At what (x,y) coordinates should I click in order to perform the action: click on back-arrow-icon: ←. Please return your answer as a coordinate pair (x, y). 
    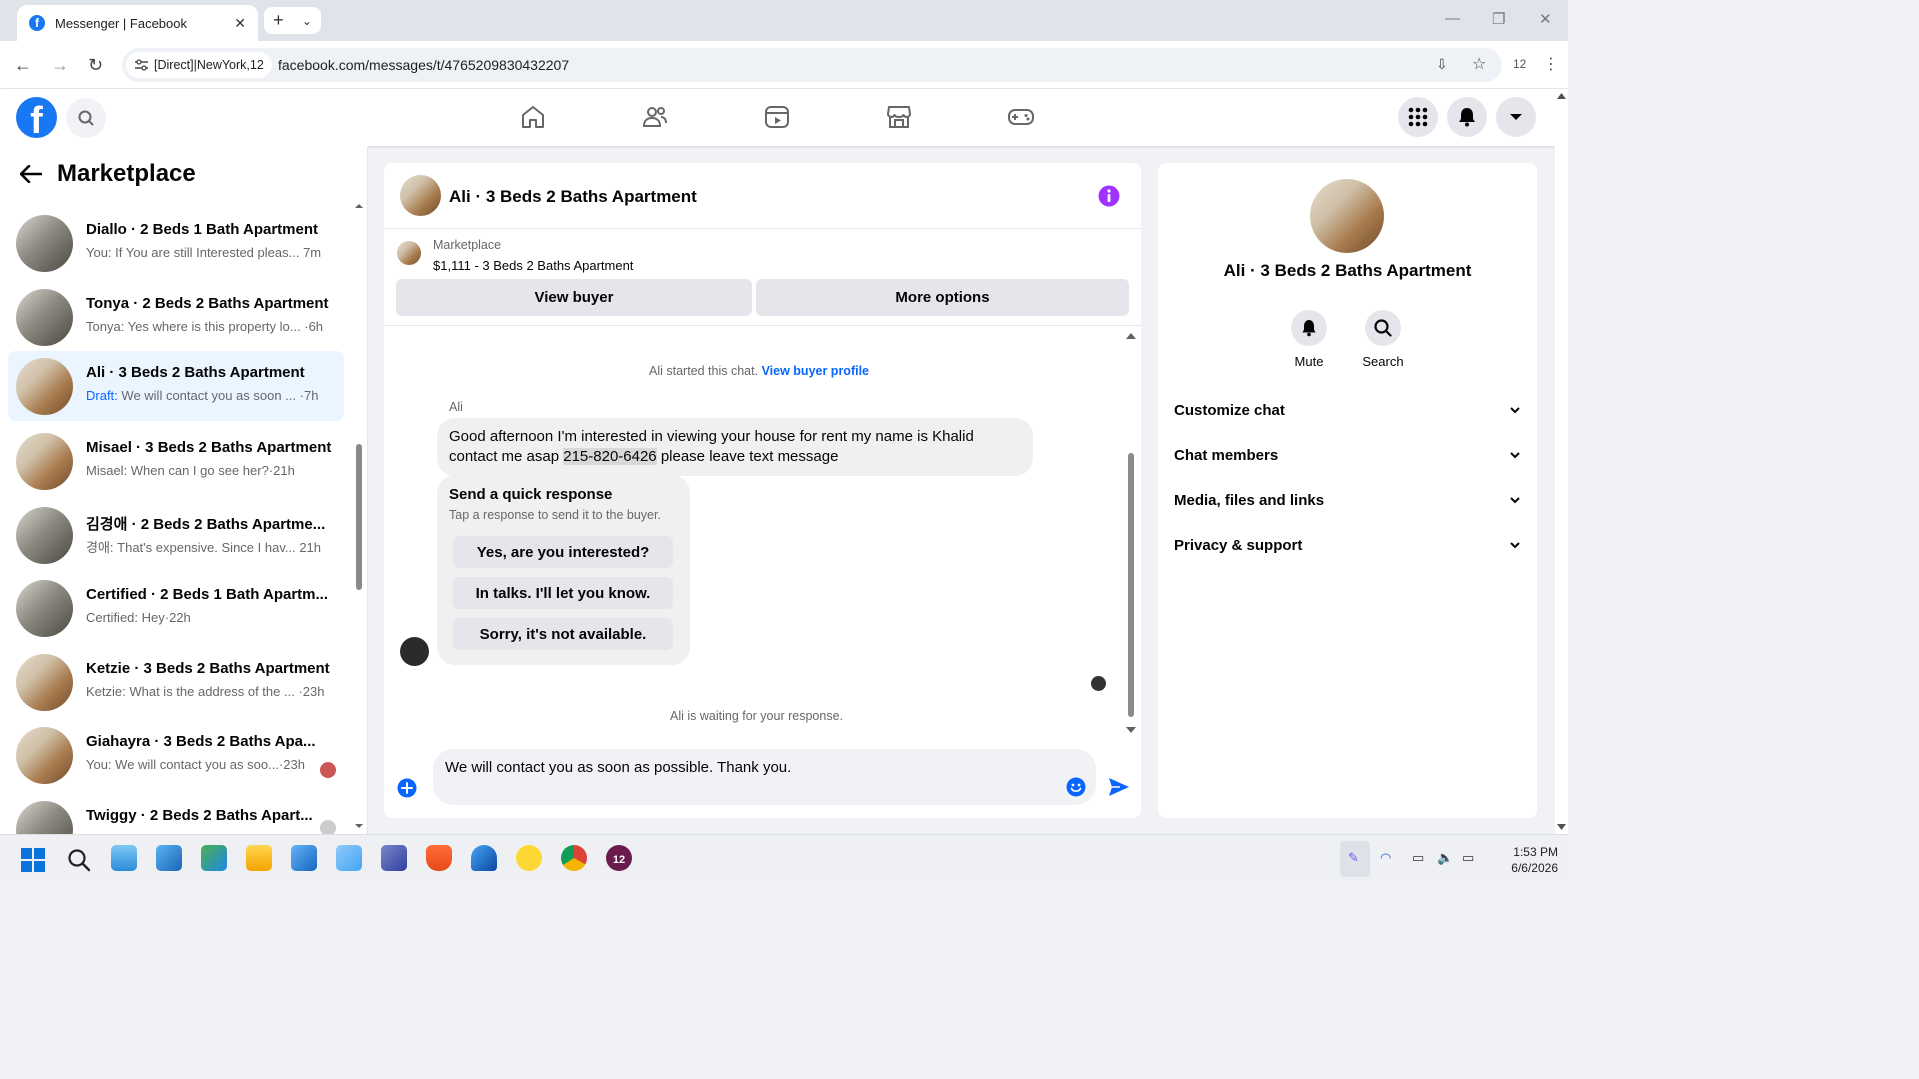
    Looking at the image, I should click on (23, 65).